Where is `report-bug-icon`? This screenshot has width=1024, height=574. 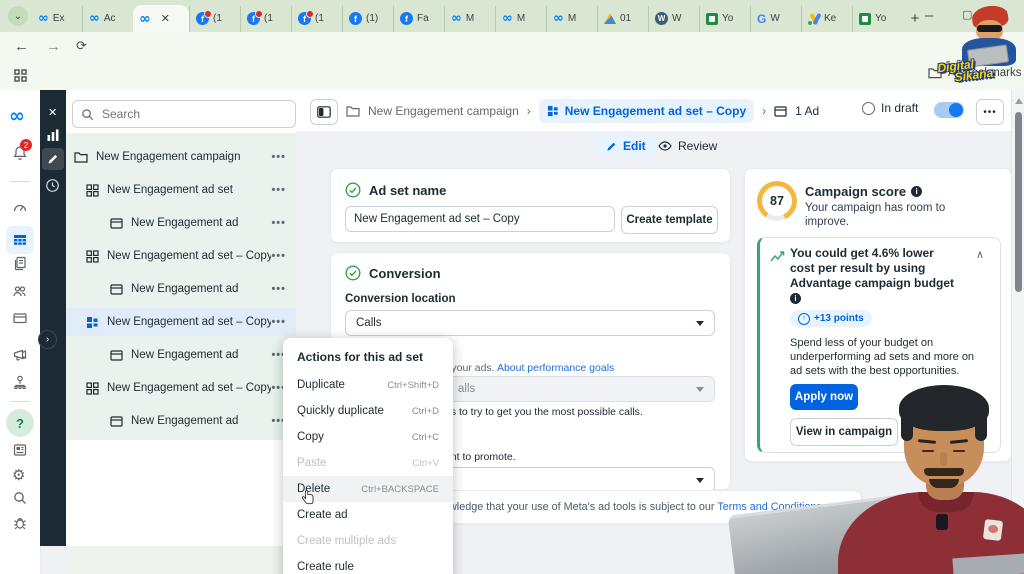
report-bug-icon is located at coordinates (20, 523).